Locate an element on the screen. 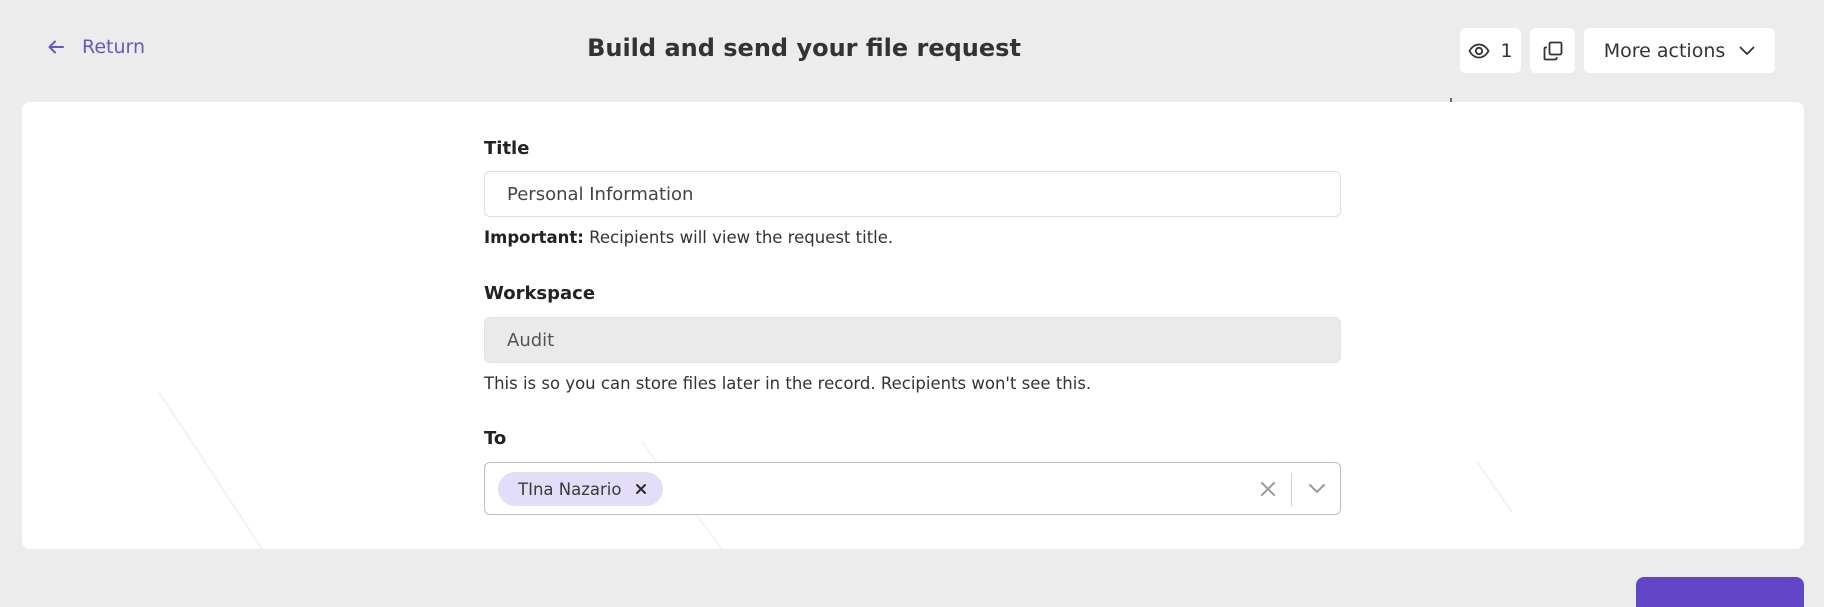 This screenshot has height=607, width=1824. viewers-button: 1 is located at coordinates (1490, 50).